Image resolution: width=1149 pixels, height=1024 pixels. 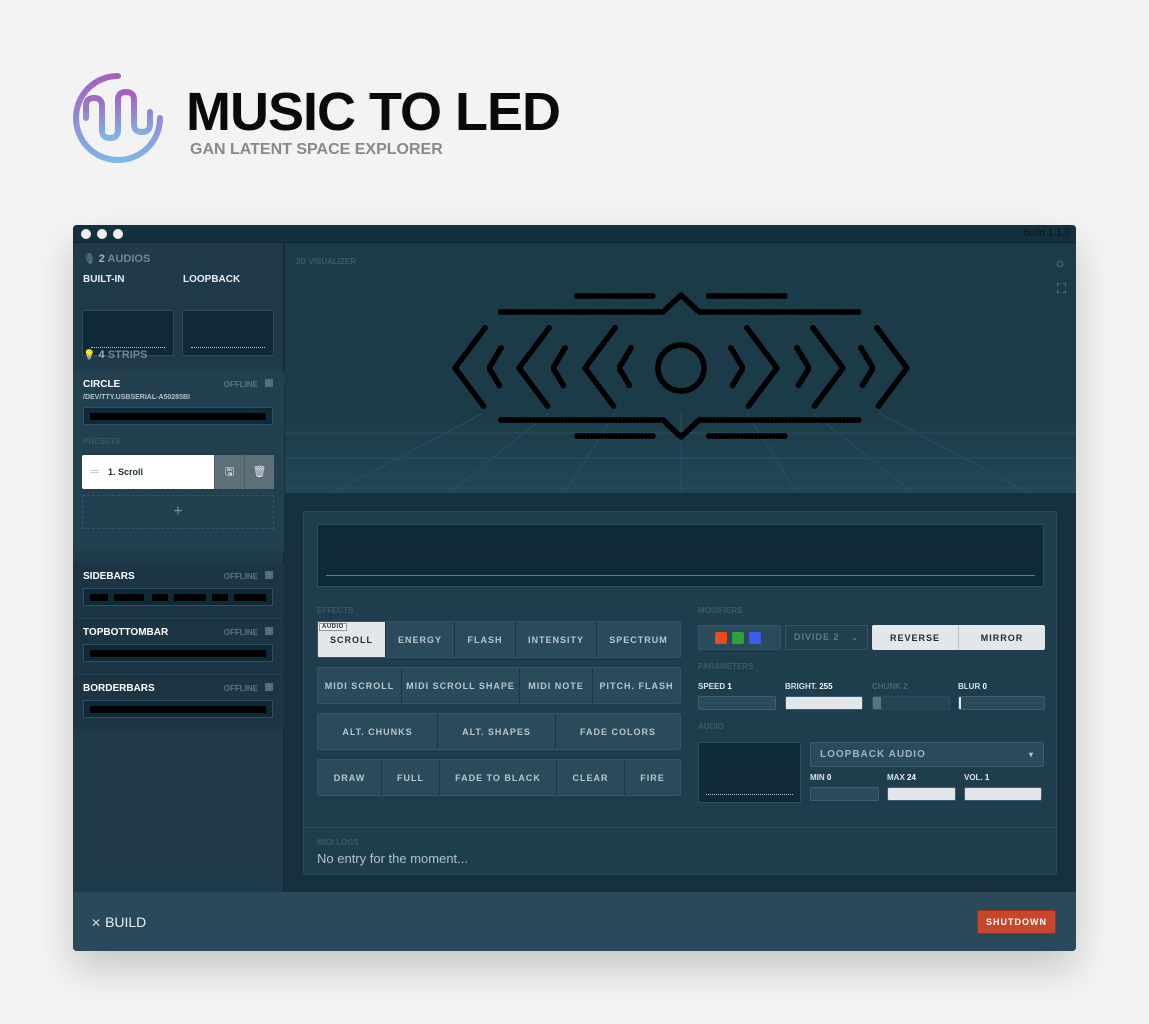 I want to click on shutdown-button: SHUTDOWN, so click(x=1016, y=922).